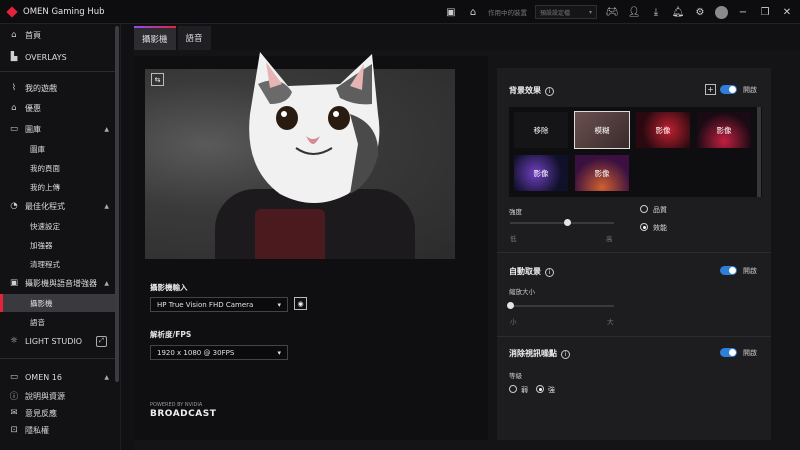 This screenshot has height=450, width=800. I want to click on help-icon: ⓘ, so click(14, 397).